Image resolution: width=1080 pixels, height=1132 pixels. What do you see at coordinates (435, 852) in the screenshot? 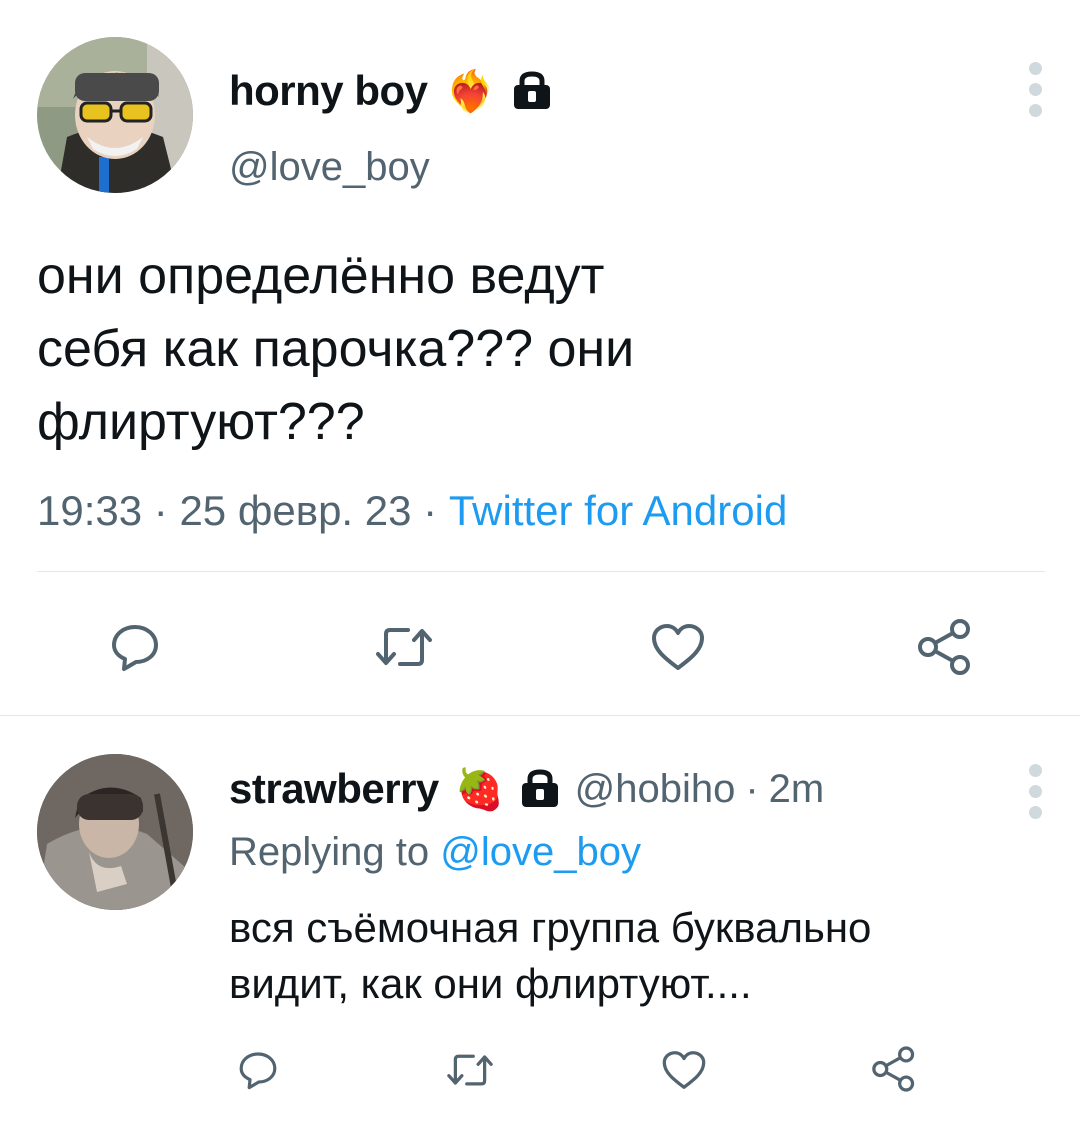
I see `replying-to: Replying to @love_boy` at bounding box center [435, 852].